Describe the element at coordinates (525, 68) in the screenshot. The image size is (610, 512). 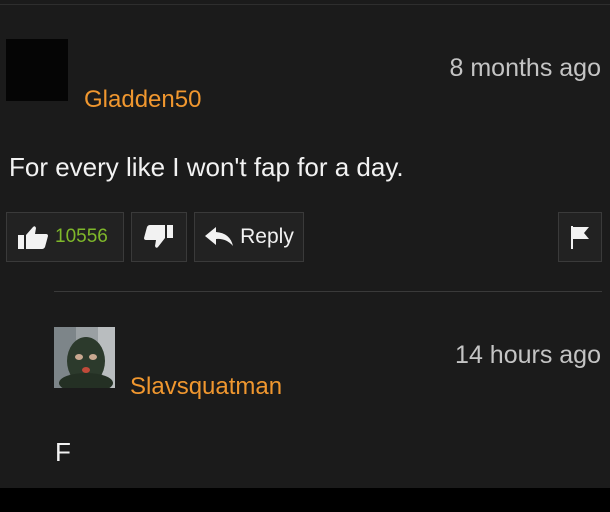
I see `comment-timestamp: 8 months ago` at that location.